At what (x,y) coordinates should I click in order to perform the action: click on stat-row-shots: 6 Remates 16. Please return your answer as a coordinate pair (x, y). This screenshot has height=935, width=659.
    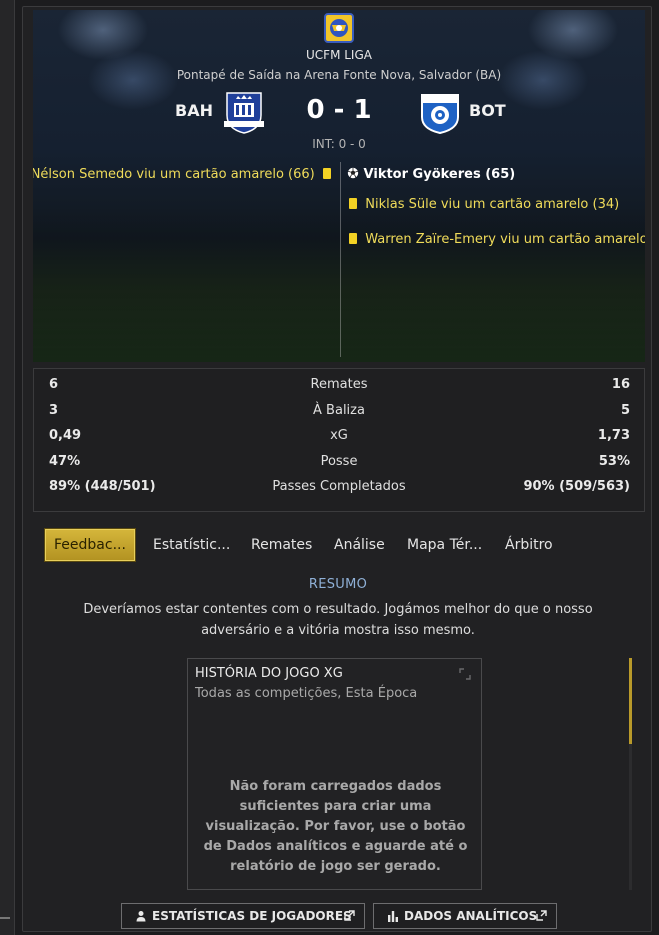
    Looking at the image, I should click on (339, 387).